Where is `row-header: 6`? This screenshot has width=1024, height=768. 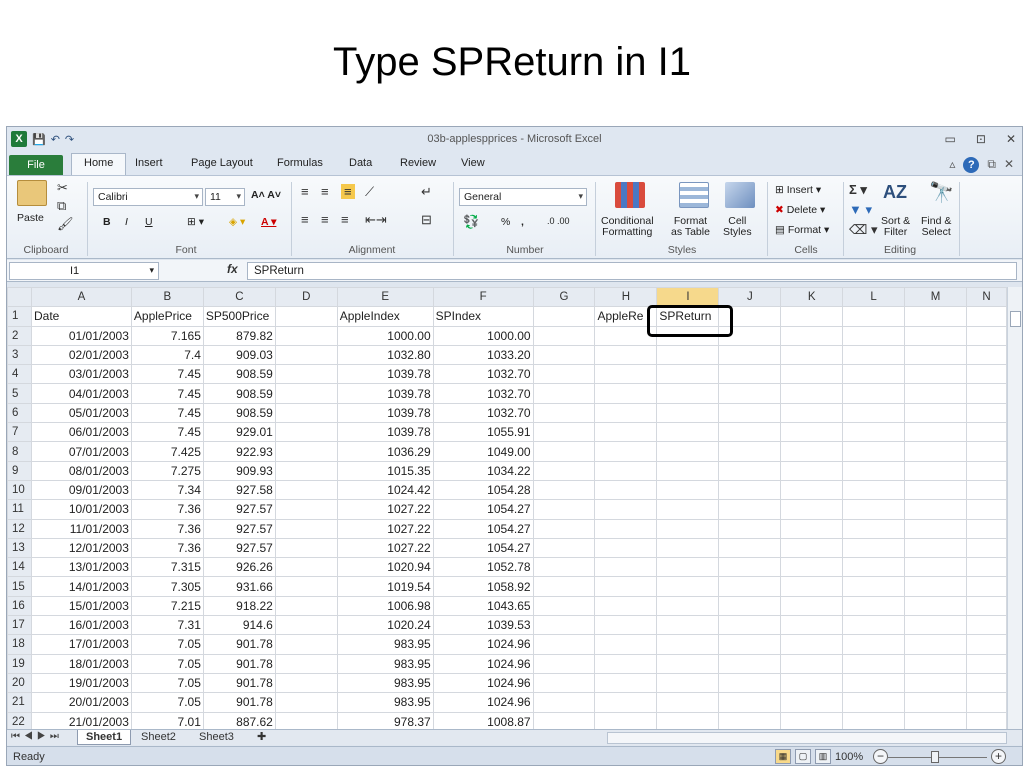
row-header: 6 is located at coordinates (19, 413).